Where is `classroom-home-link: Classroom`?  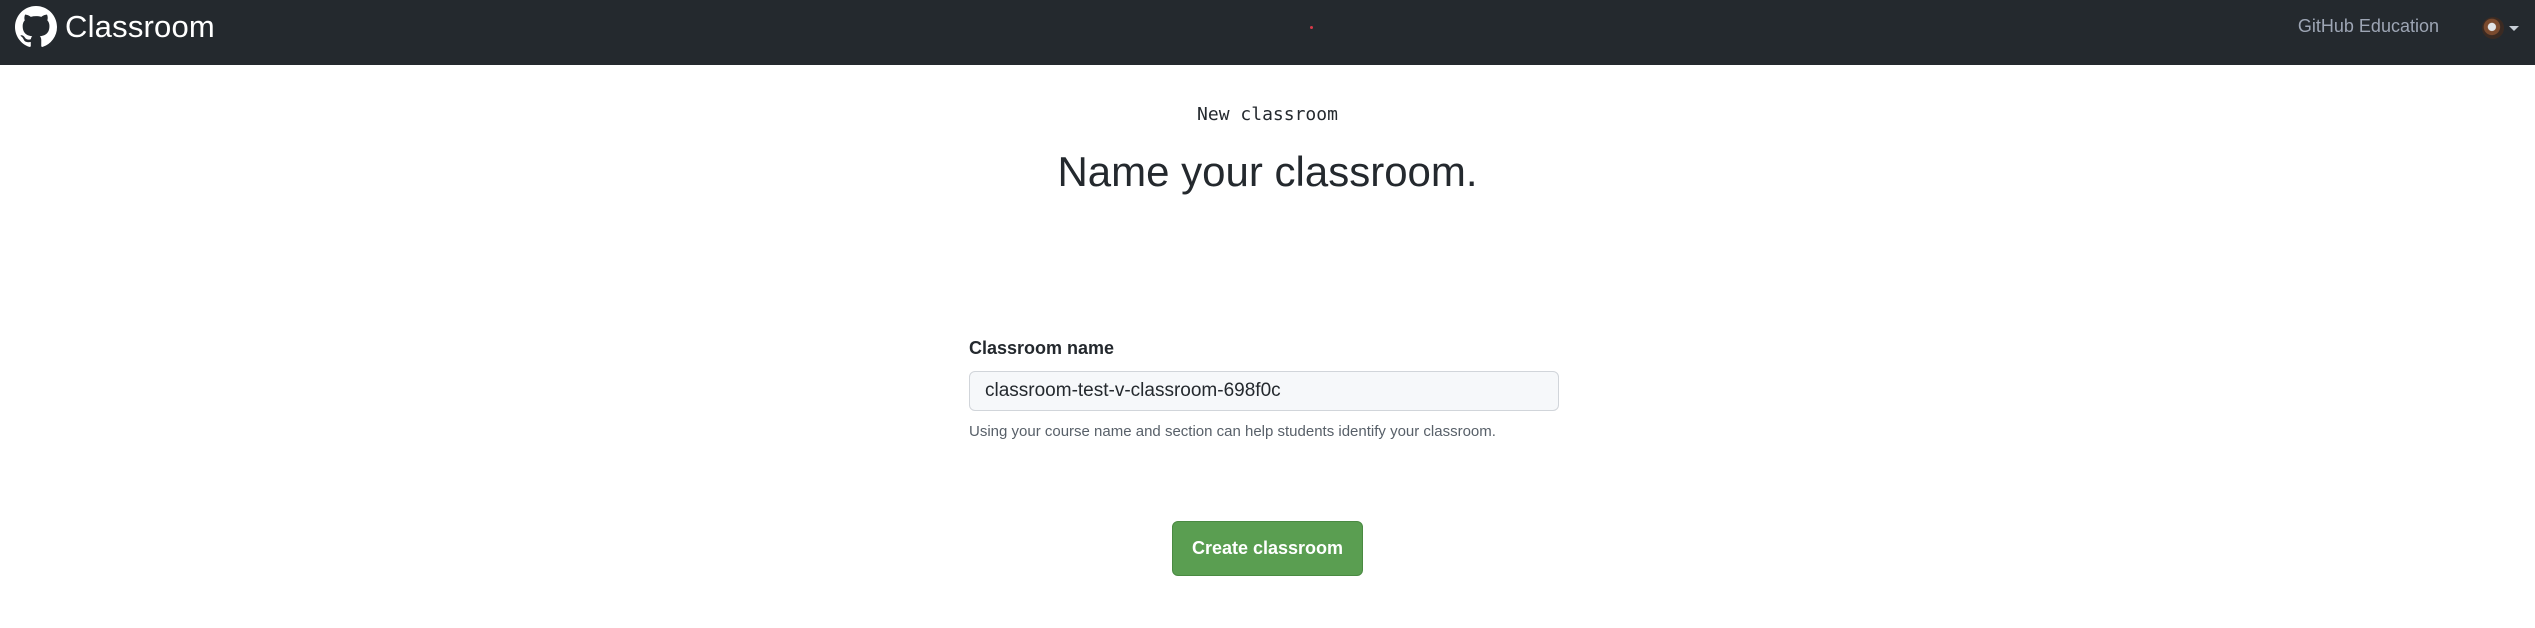
classroom-home-link: Classroom is located at coordinates (115, 27).